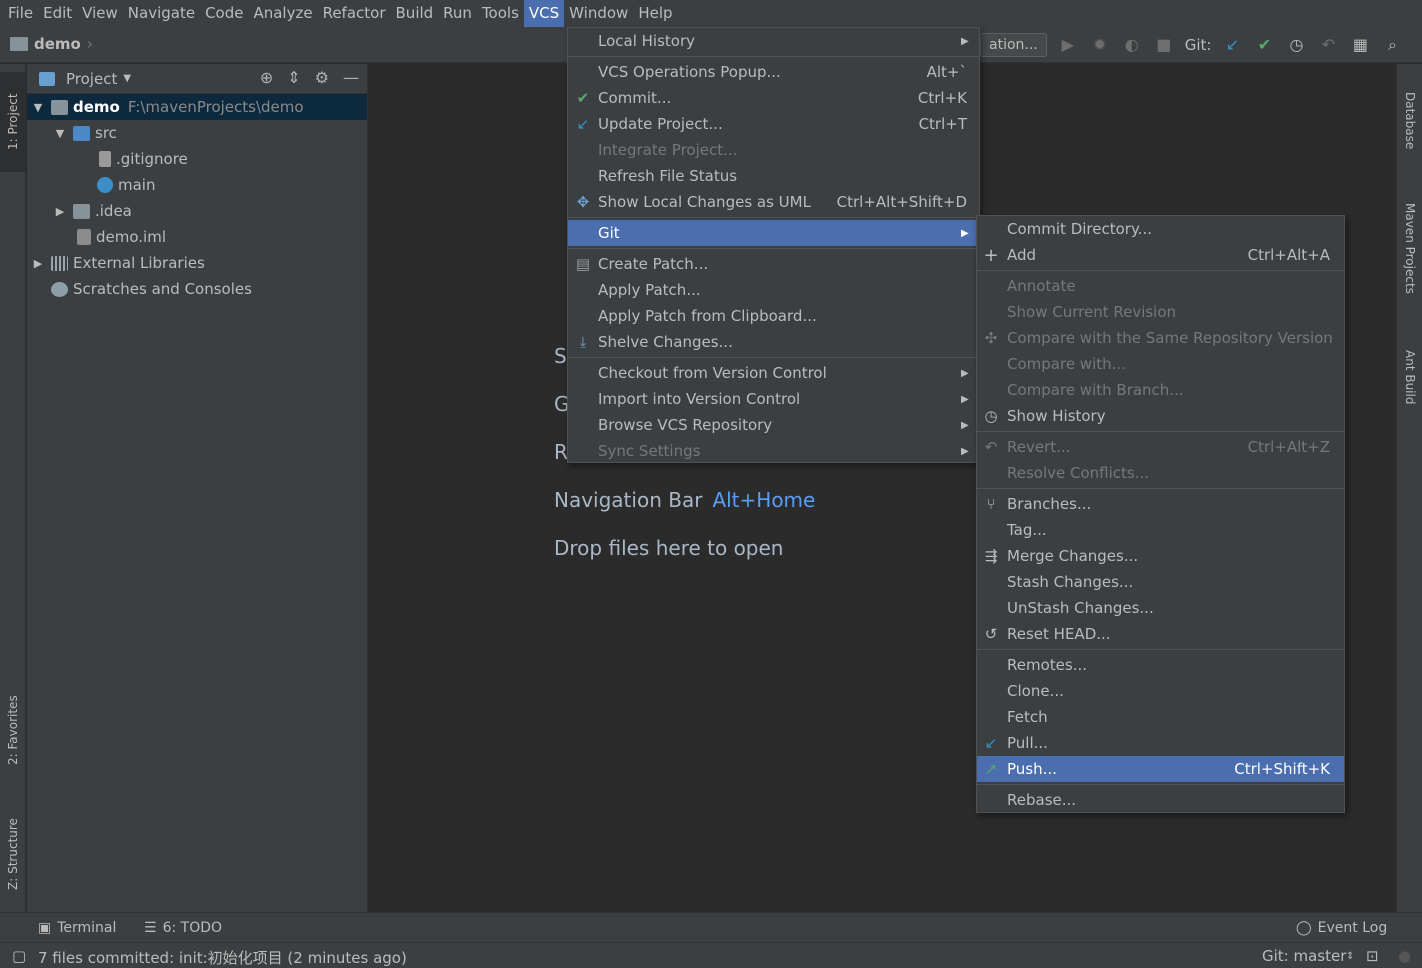 This screenshot has width=1422, height=968. I want to click on coverage-icon: ◐, so click(1132, 45).